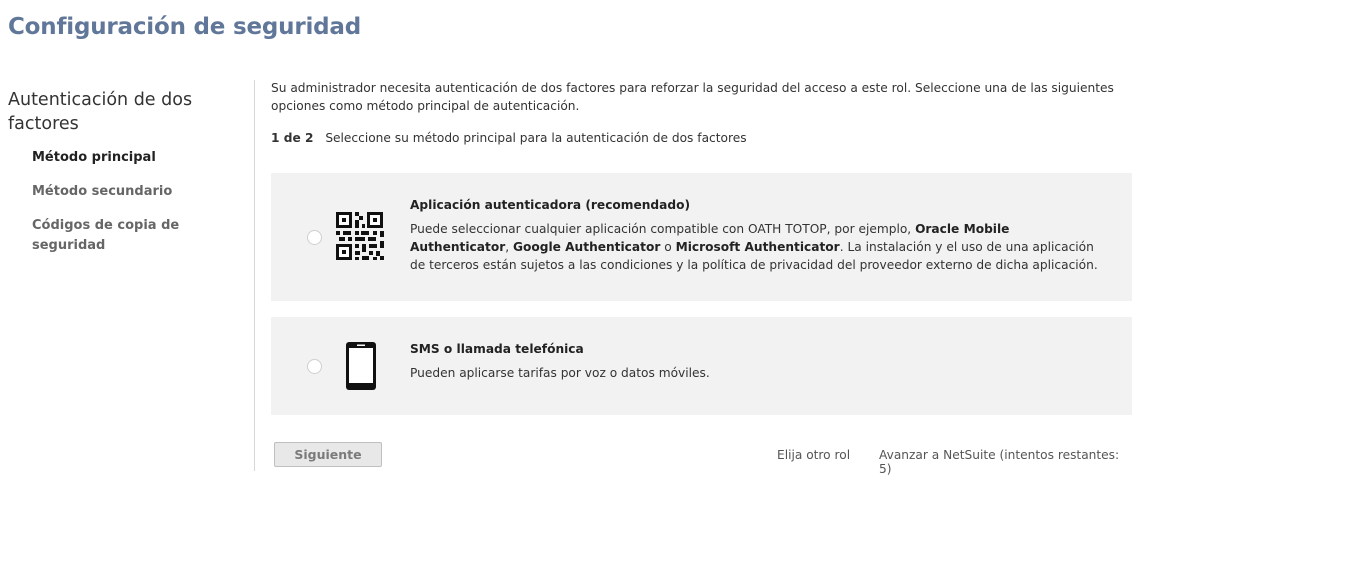  What do you see at coordinates (314, 237) in the screenshot?
I see `authenticator-app-radio` at bounding box center [314, 237].